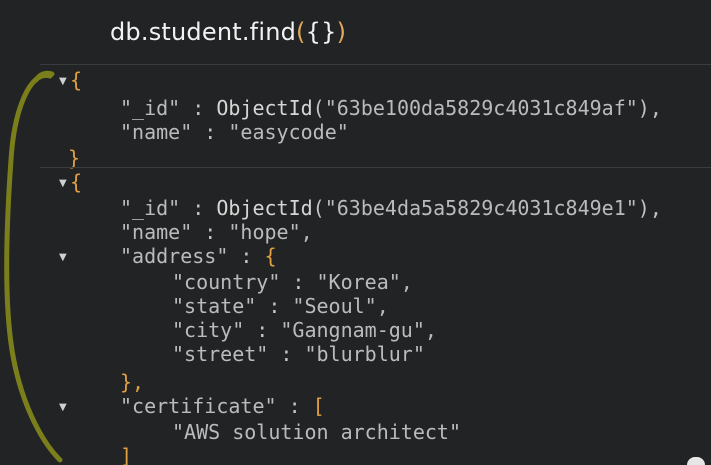  I want to click on doc2-certificate-close: ], so click(126, 454).